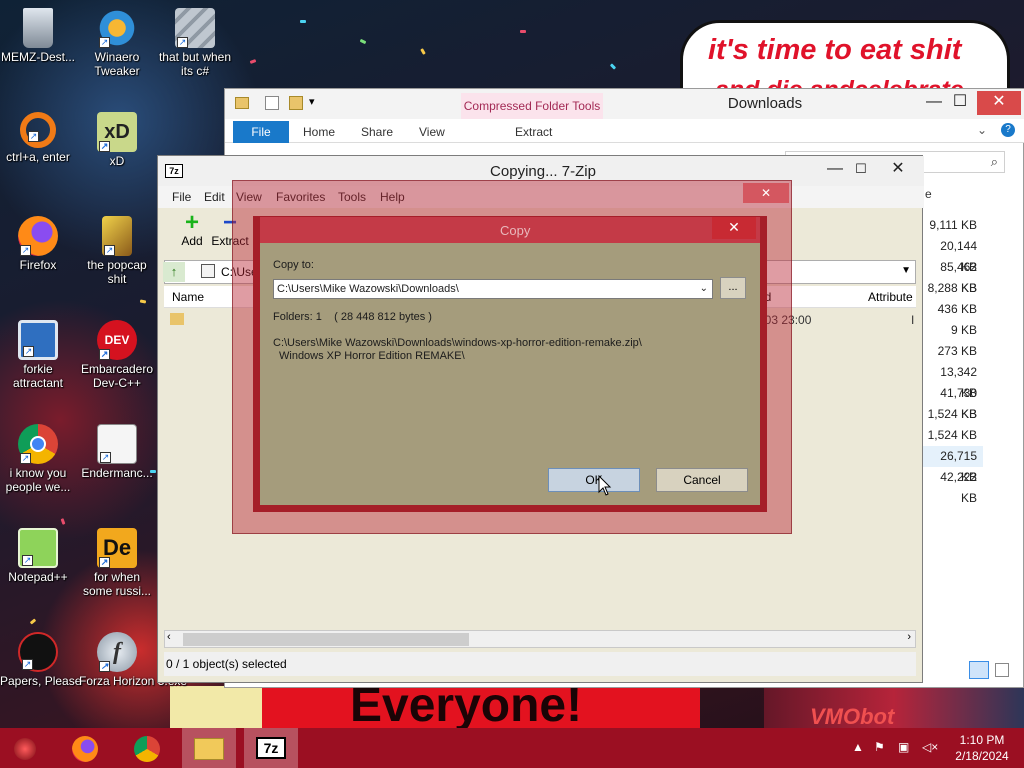 The height and width of the screenshot is (768, 1024). Describe the element at coordinates (512, 748) in the screenshot. I see `taskbar: 7z ▲ ⚑ ▣ ◁× 1:10 PM 2/18/2024` at that location.